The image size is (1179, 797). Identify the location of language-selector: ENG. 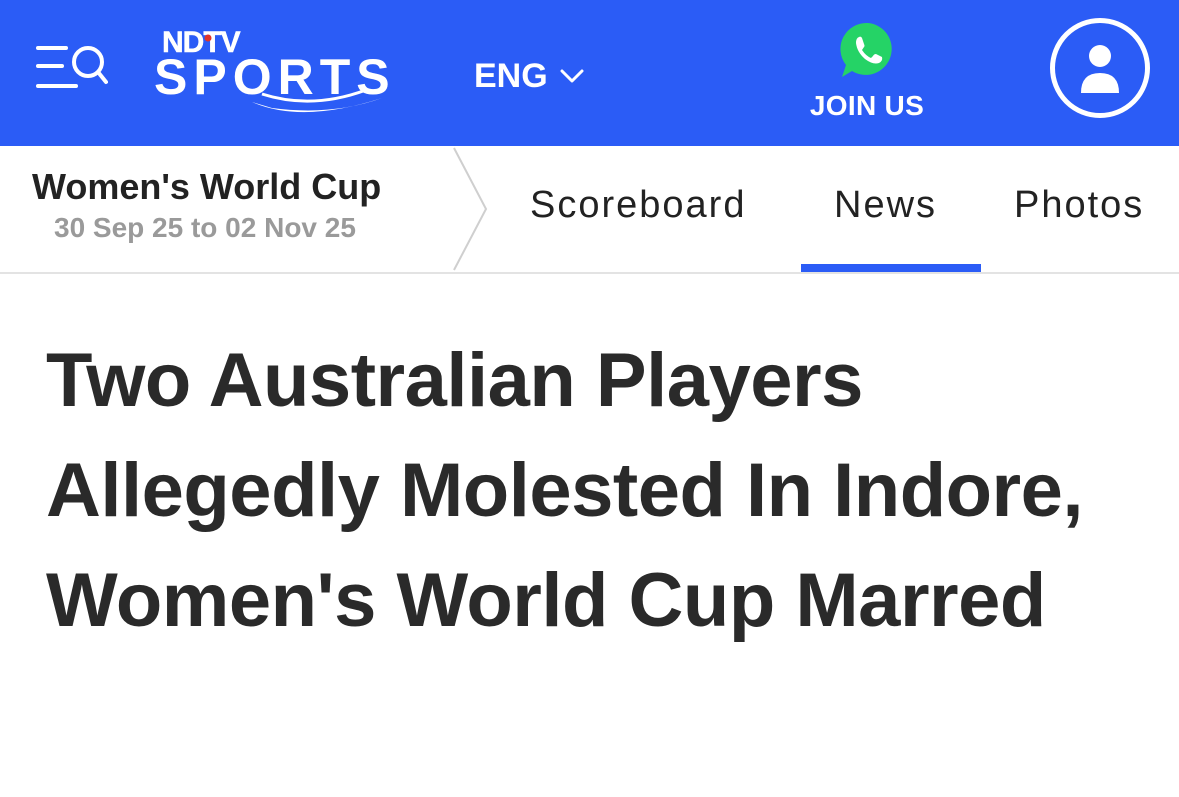
(529, 76).